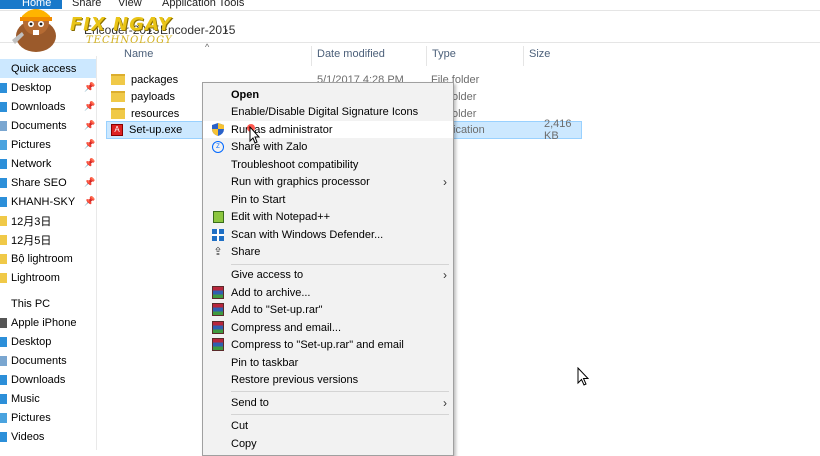 The height and width of the screenshot is (456, 820). Describe the element at coordinates (86, 4) in the screenshot. I see `tab-share: Share` at that location.